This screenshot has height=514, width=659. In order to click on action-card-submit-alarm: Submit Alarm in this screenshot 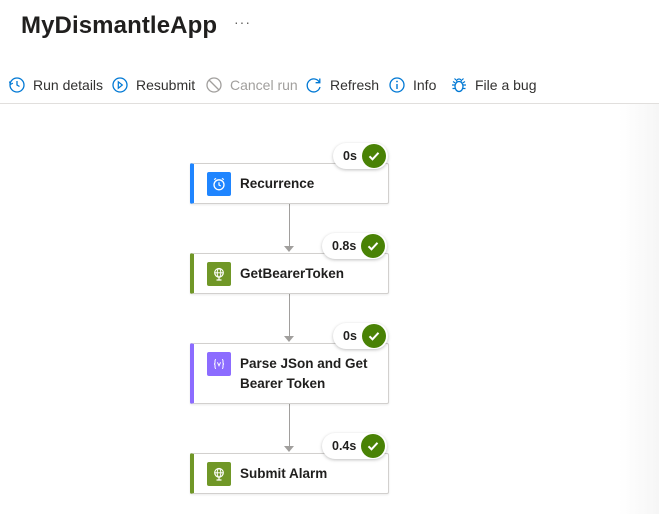, I will do `click(289, 473)`.